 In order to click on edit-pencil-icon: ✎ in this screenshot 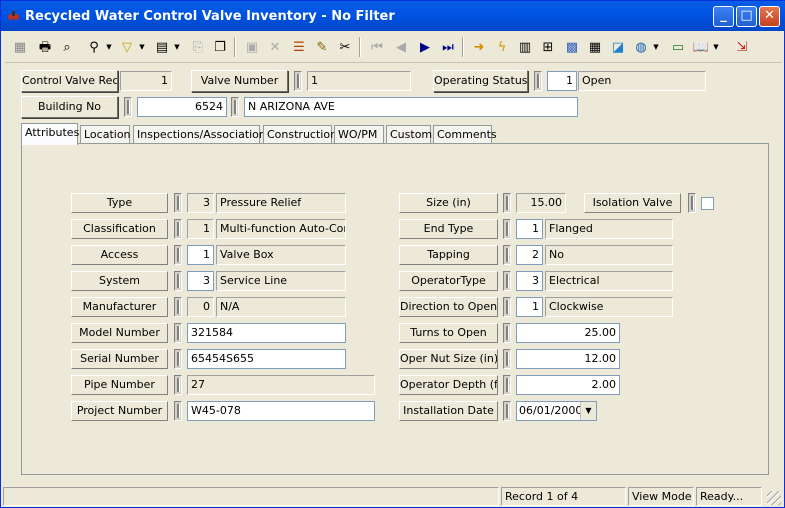, I will do `click(322, 47)`.